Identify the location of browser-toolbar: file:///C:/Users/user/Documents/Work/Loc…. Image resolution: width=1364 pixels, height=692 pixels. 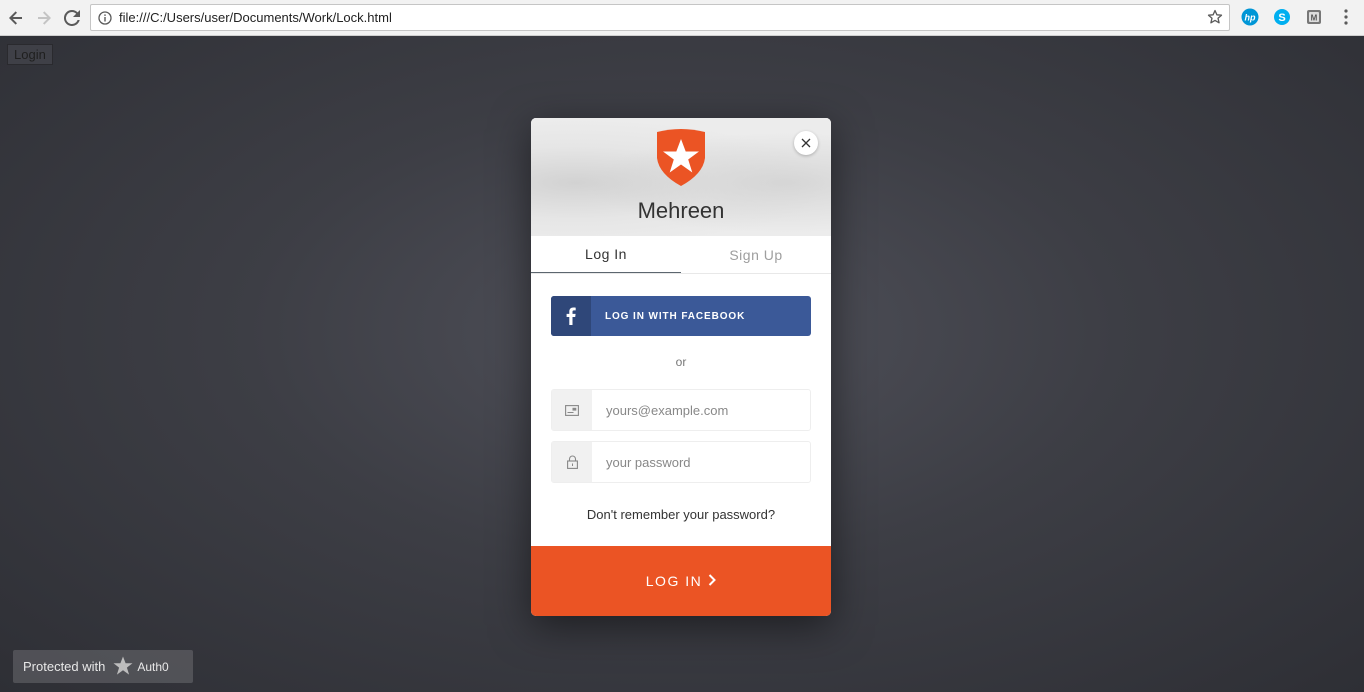
(682, 18).